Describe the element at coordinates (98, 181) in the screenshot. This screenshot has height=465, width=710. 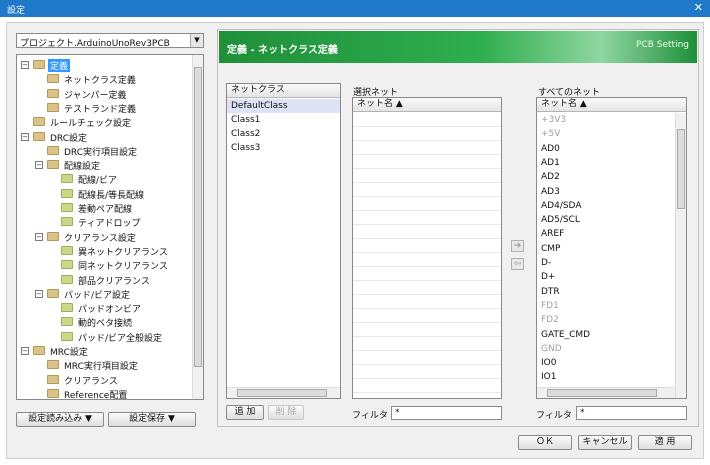
I see `tree-item-label: 配線/ビア` at that location.